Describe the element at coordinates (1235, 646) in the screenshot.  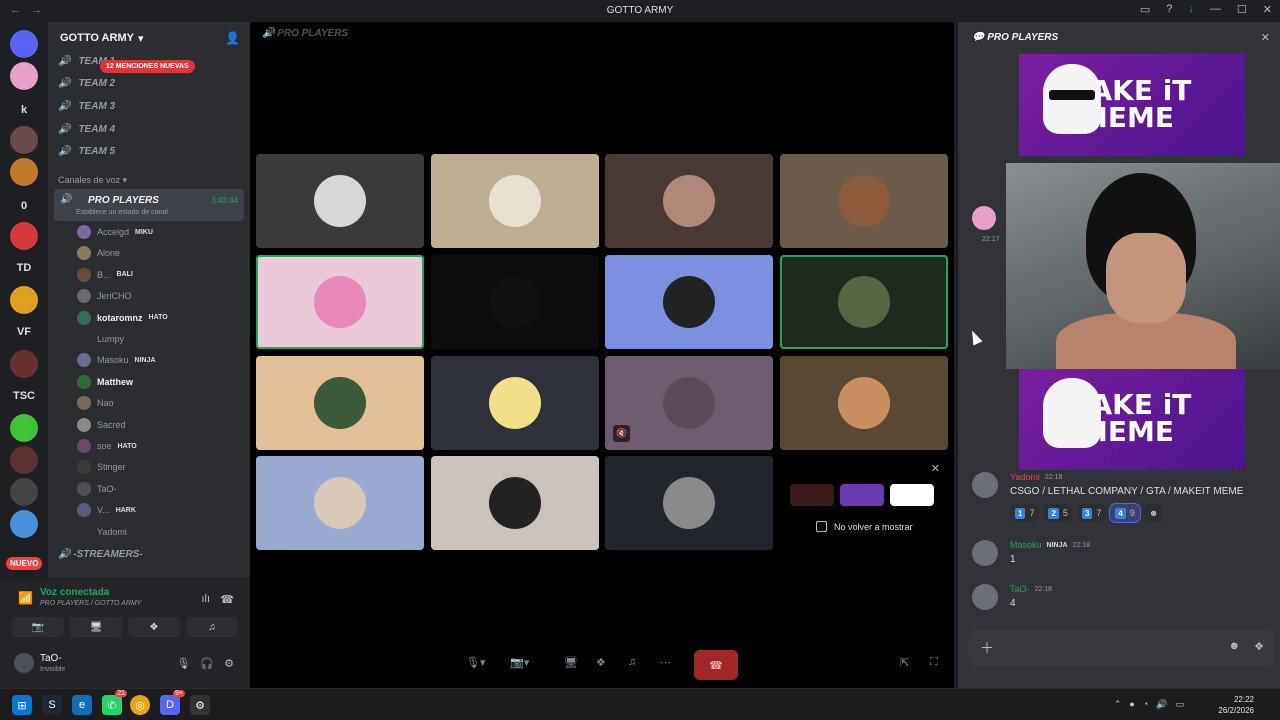
I see `emoji-icon: ☻` at that location.